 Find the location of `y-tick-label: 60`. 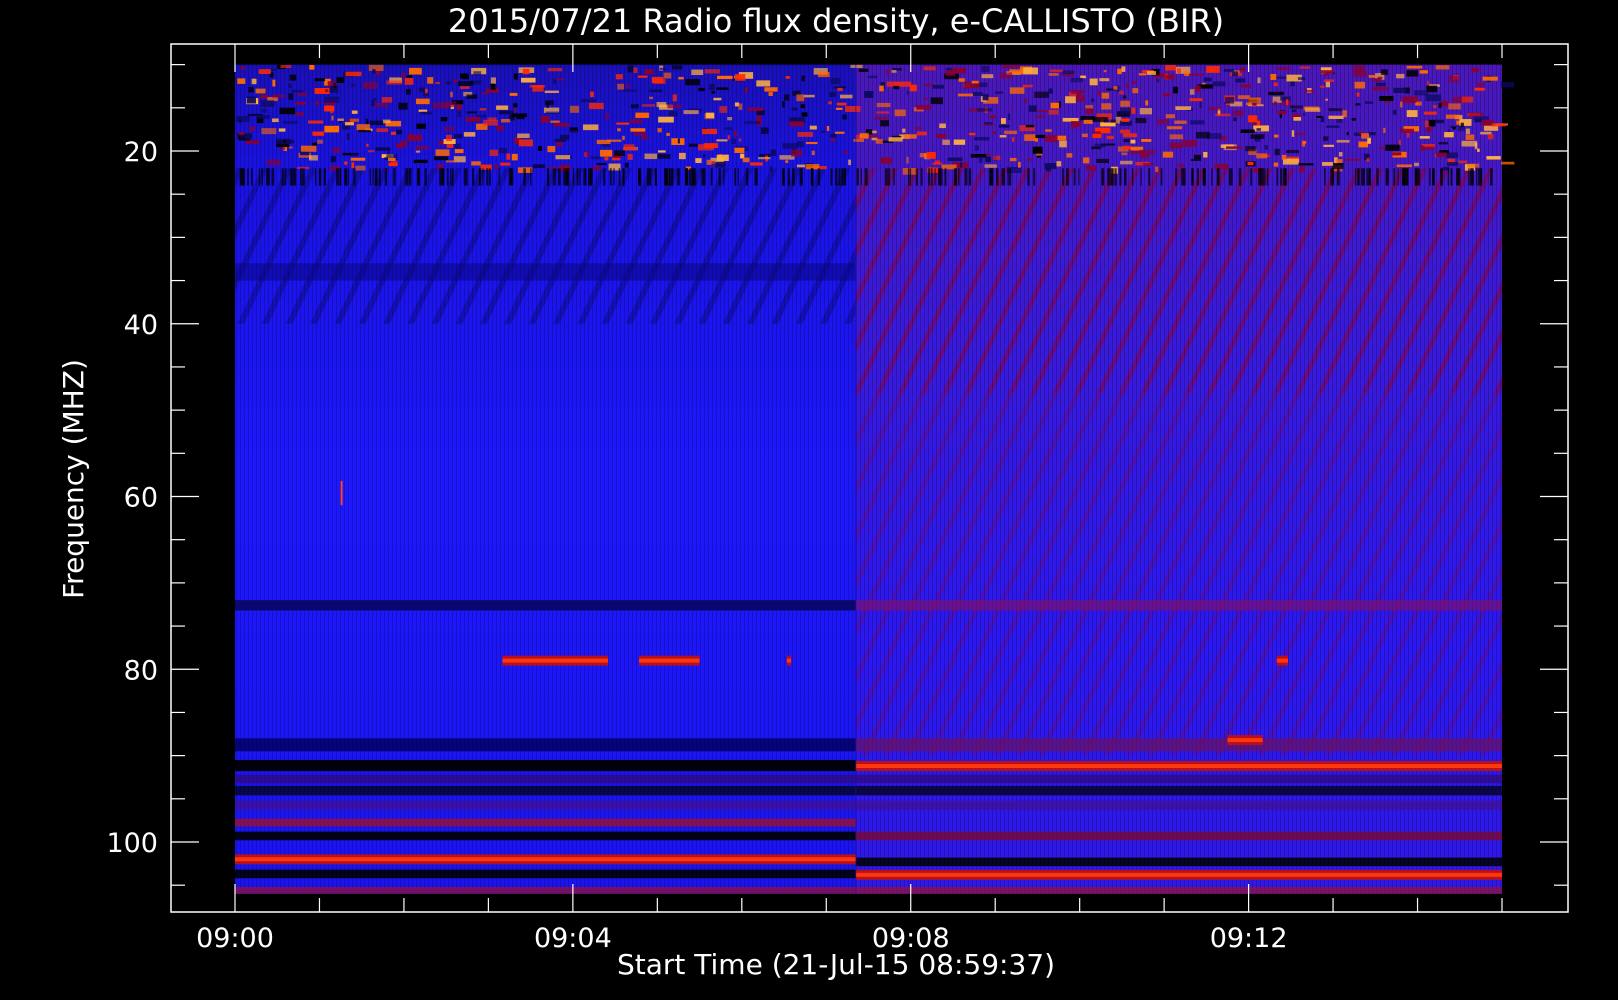

y-tick-label: 60 is located at coordinates (141, 498).